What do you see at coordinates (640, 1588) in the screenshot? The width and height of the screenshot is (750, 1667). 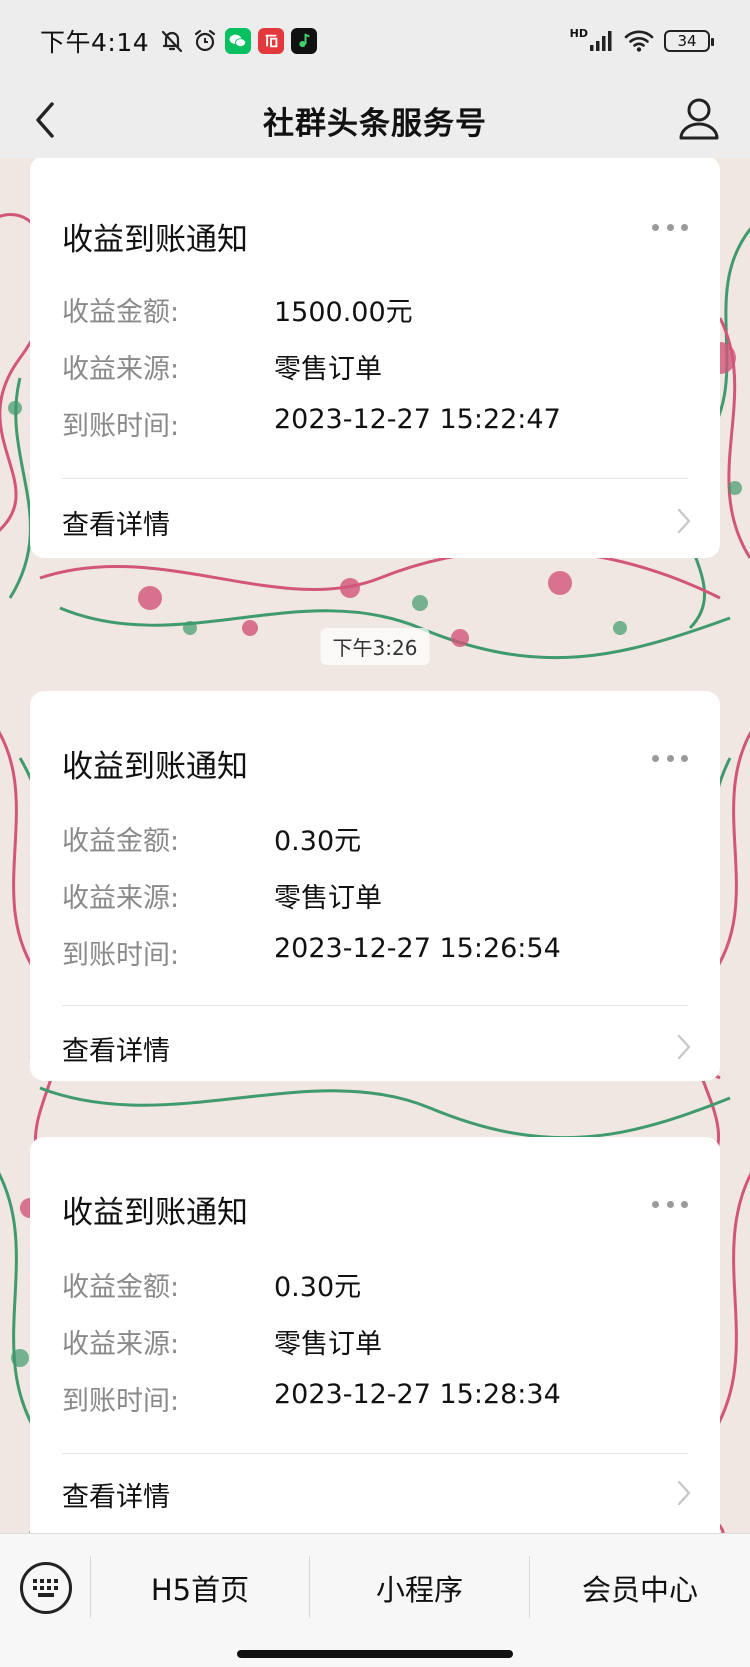 I see `menu-item-member-center: 会员中心` at bounding box center [640, 1588].